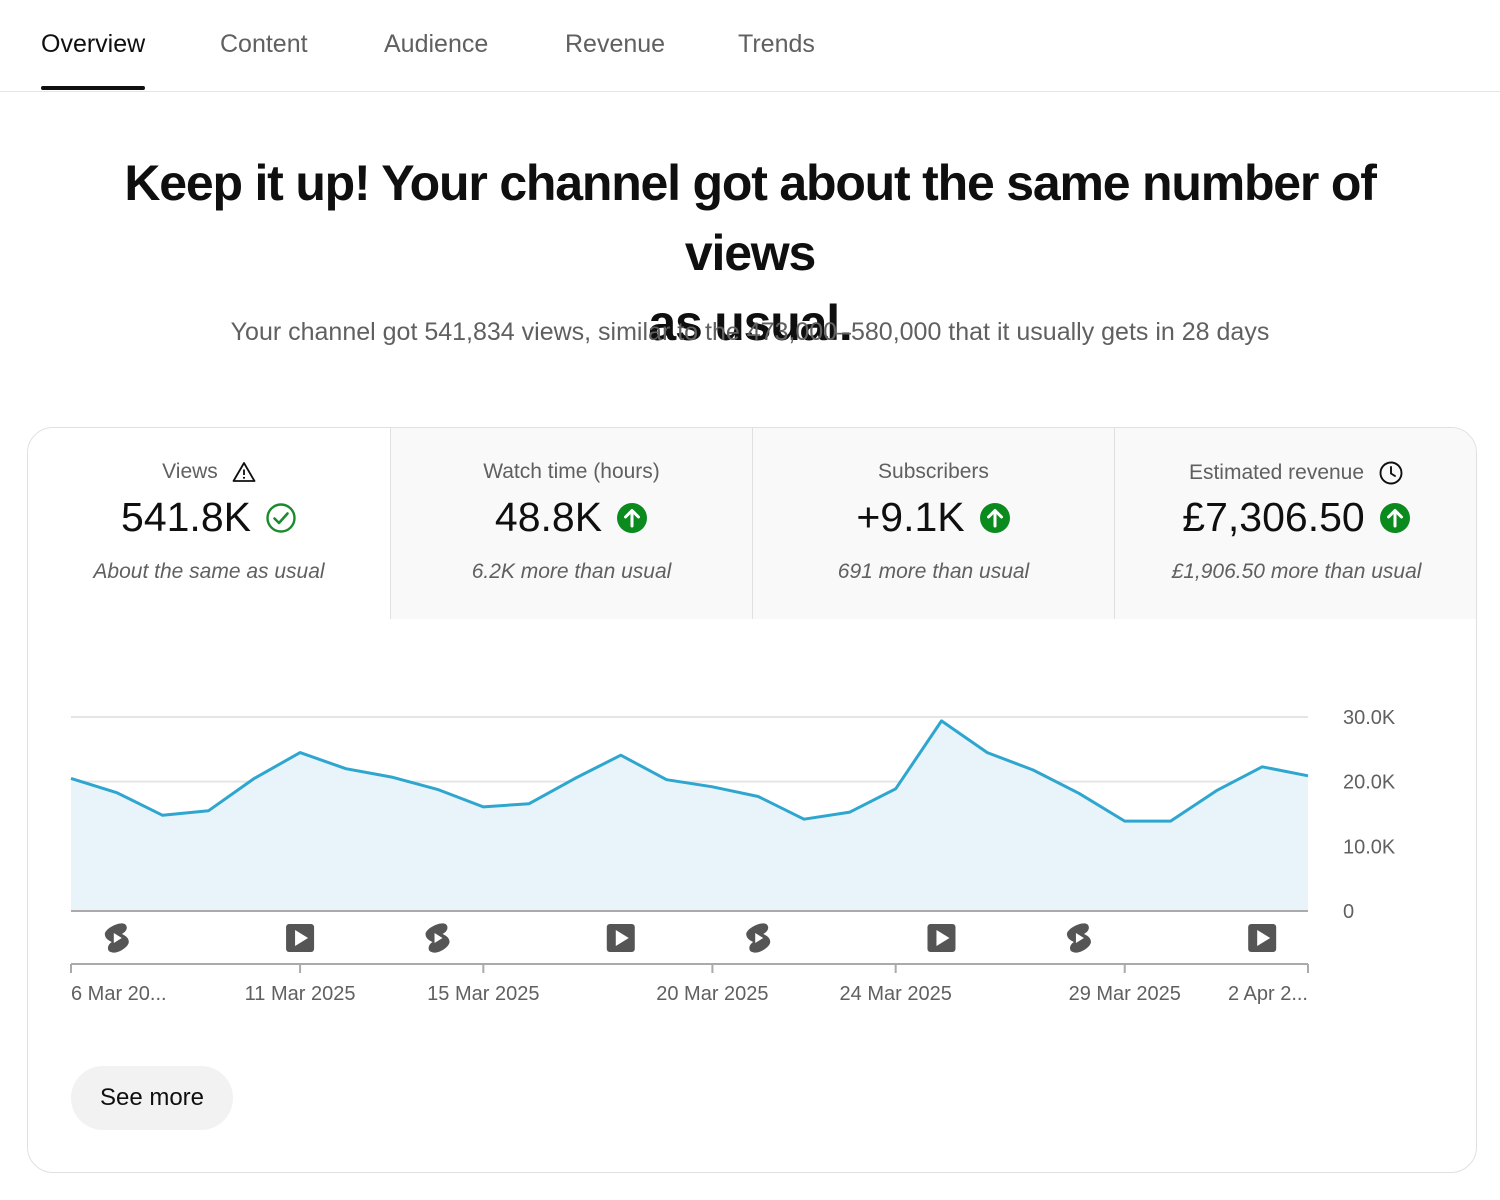 Image resolution: width=1500 pixels, height=1200 pixels. What do you see at coordinates (436, 60) in the screenshot?
I see `tab-audience: Audience` at bounding box center [436, 60].